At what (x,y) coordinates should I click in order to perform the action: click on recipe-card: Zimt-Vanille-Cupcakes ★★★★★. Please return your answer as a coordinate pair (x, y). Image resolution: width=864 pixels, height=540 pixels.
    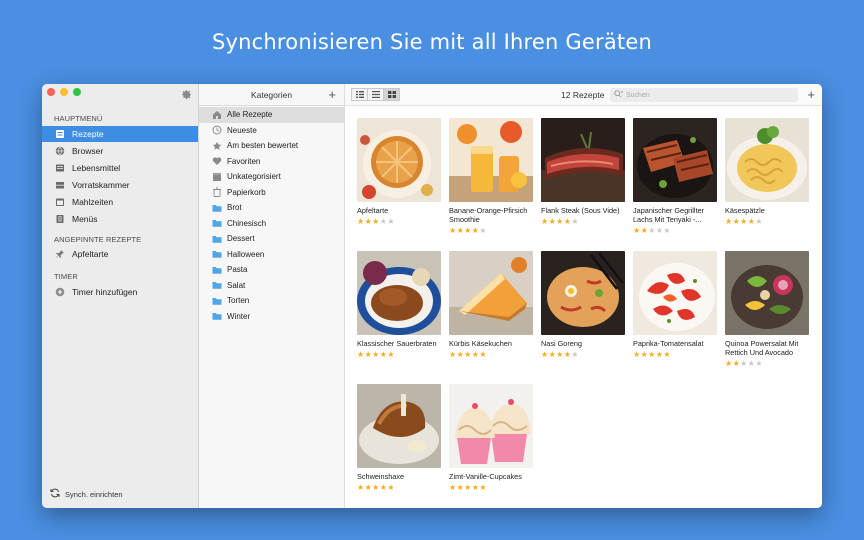
    Looking at the image, I should click on (491, 438).